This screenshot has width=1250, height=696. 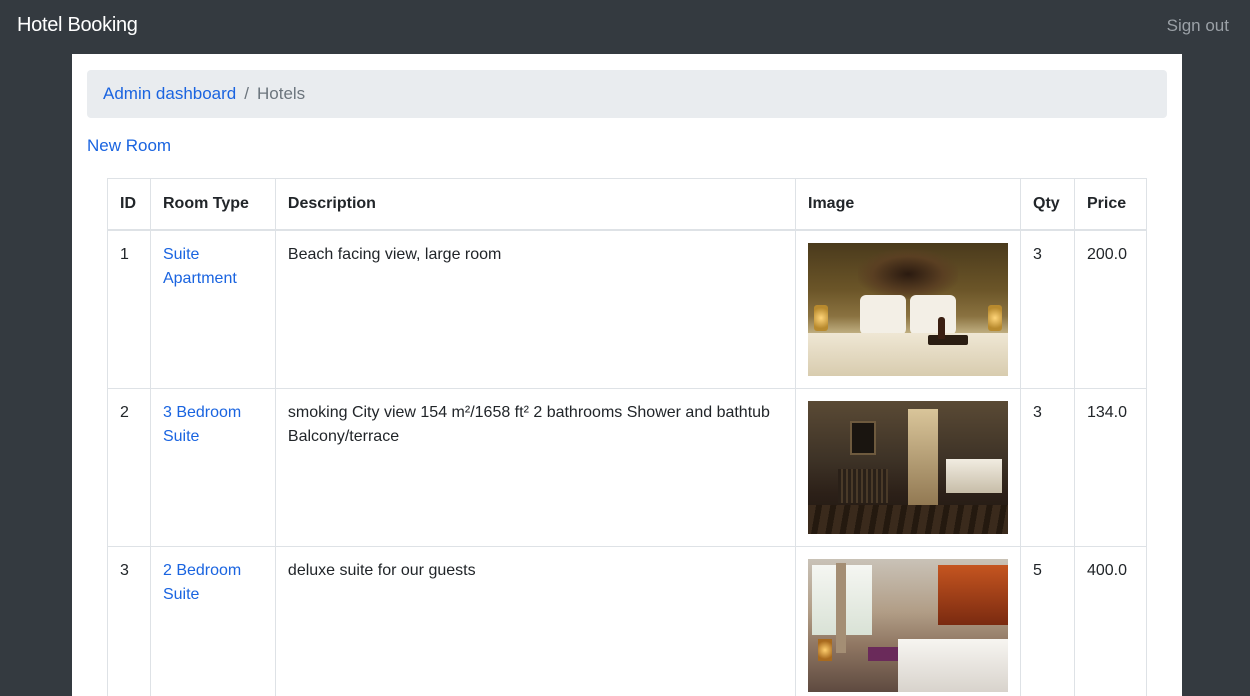 What do you see at coordinates (212, 467) in the screenshot?
I see `cell-room-type: 3 Bedroom Suite` at bounding box center [212, 467].